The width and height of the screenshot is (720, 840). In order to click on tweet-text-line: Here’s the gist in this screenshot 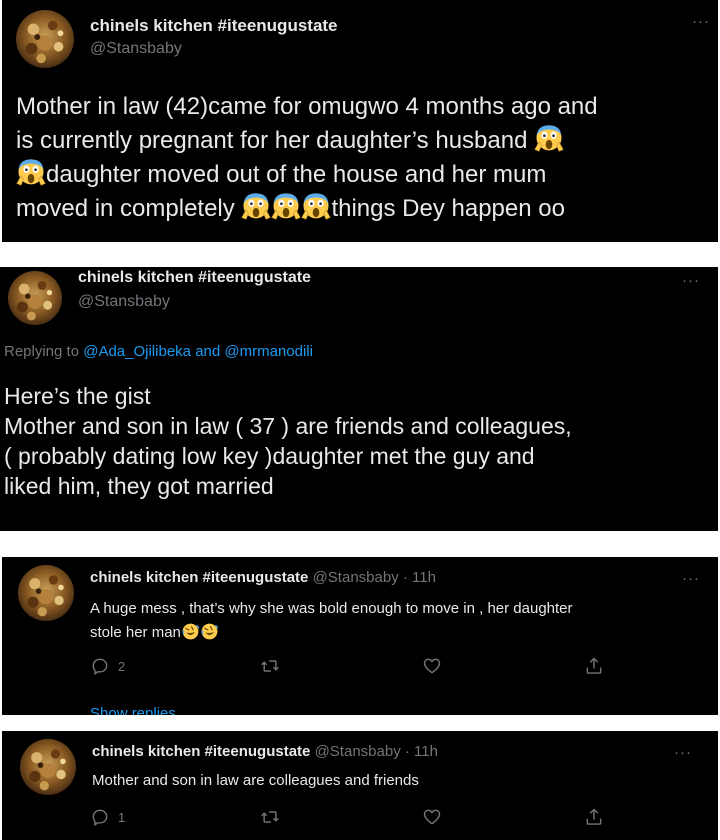, I will do `click(77, 396)`.